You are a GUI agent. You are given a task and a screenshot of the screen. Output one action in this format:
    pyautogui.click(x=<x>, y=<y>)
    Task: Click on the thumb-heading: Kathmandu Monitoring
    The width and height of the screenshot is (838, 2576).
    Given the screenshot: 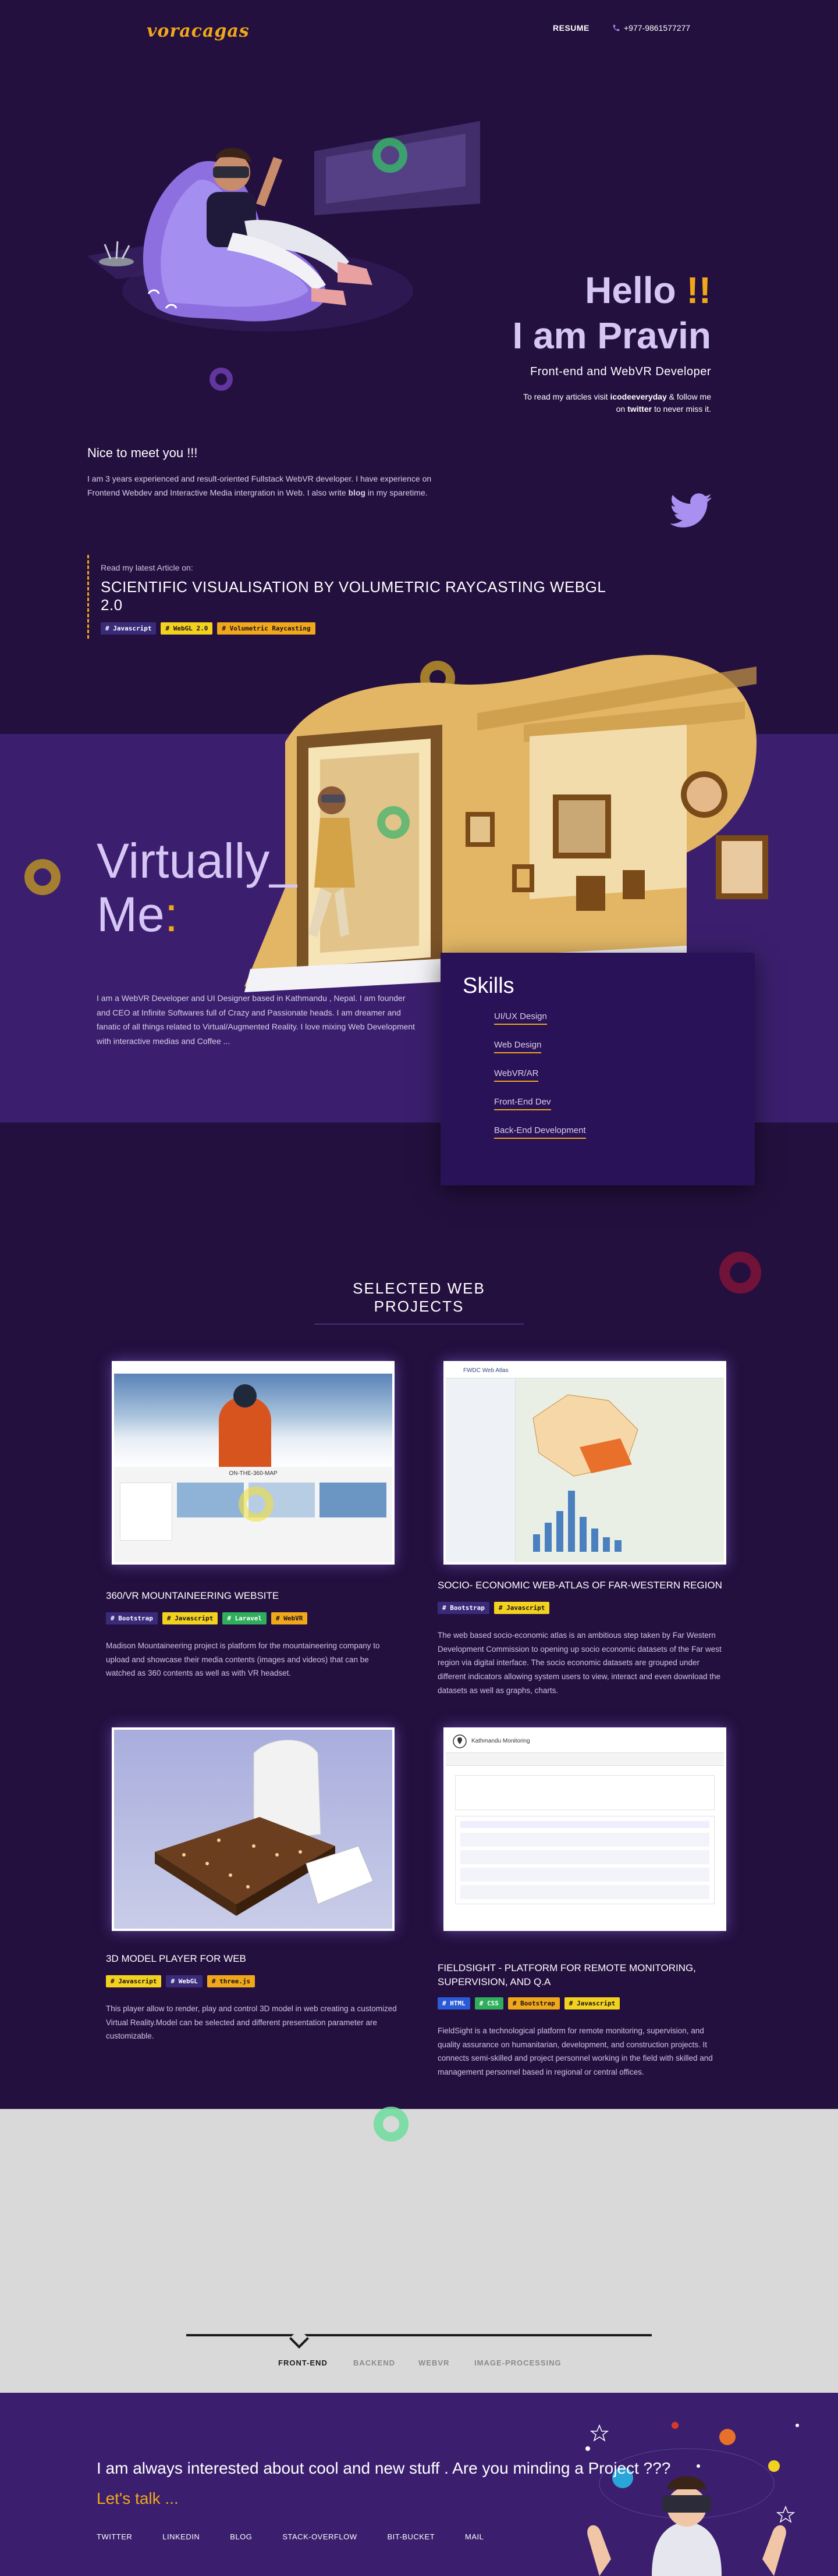 What is the action you would take?
    pyautogui.click(x=500, y=1741)
    